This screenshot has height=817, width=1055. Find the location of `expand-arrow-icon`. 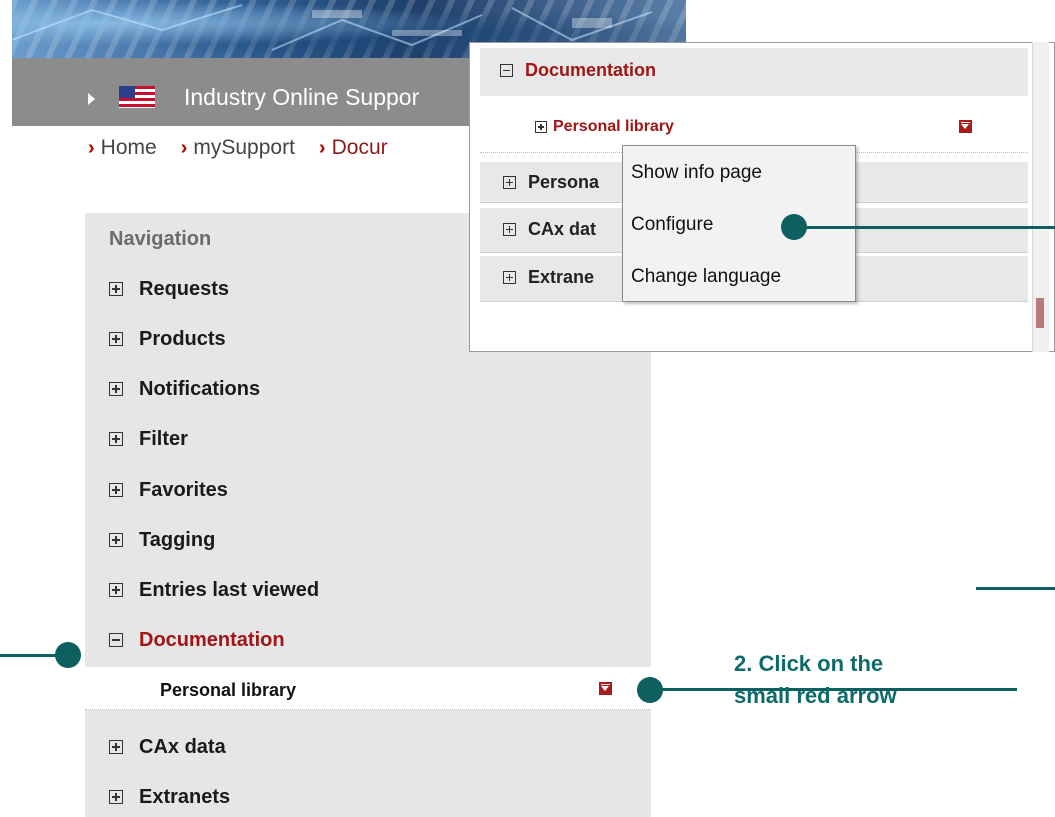

expand-arrow-icon is located at coordinates (91, 99).